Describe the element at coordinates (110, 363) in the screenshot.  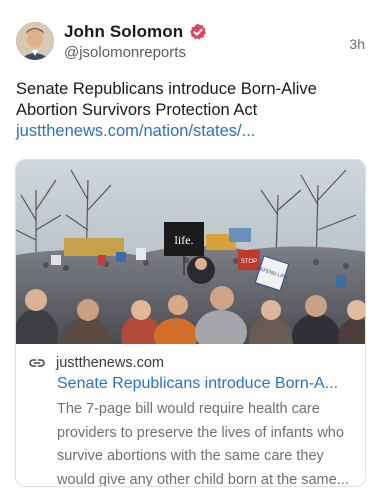
I see `link-domain: justthenews.com` at that location.